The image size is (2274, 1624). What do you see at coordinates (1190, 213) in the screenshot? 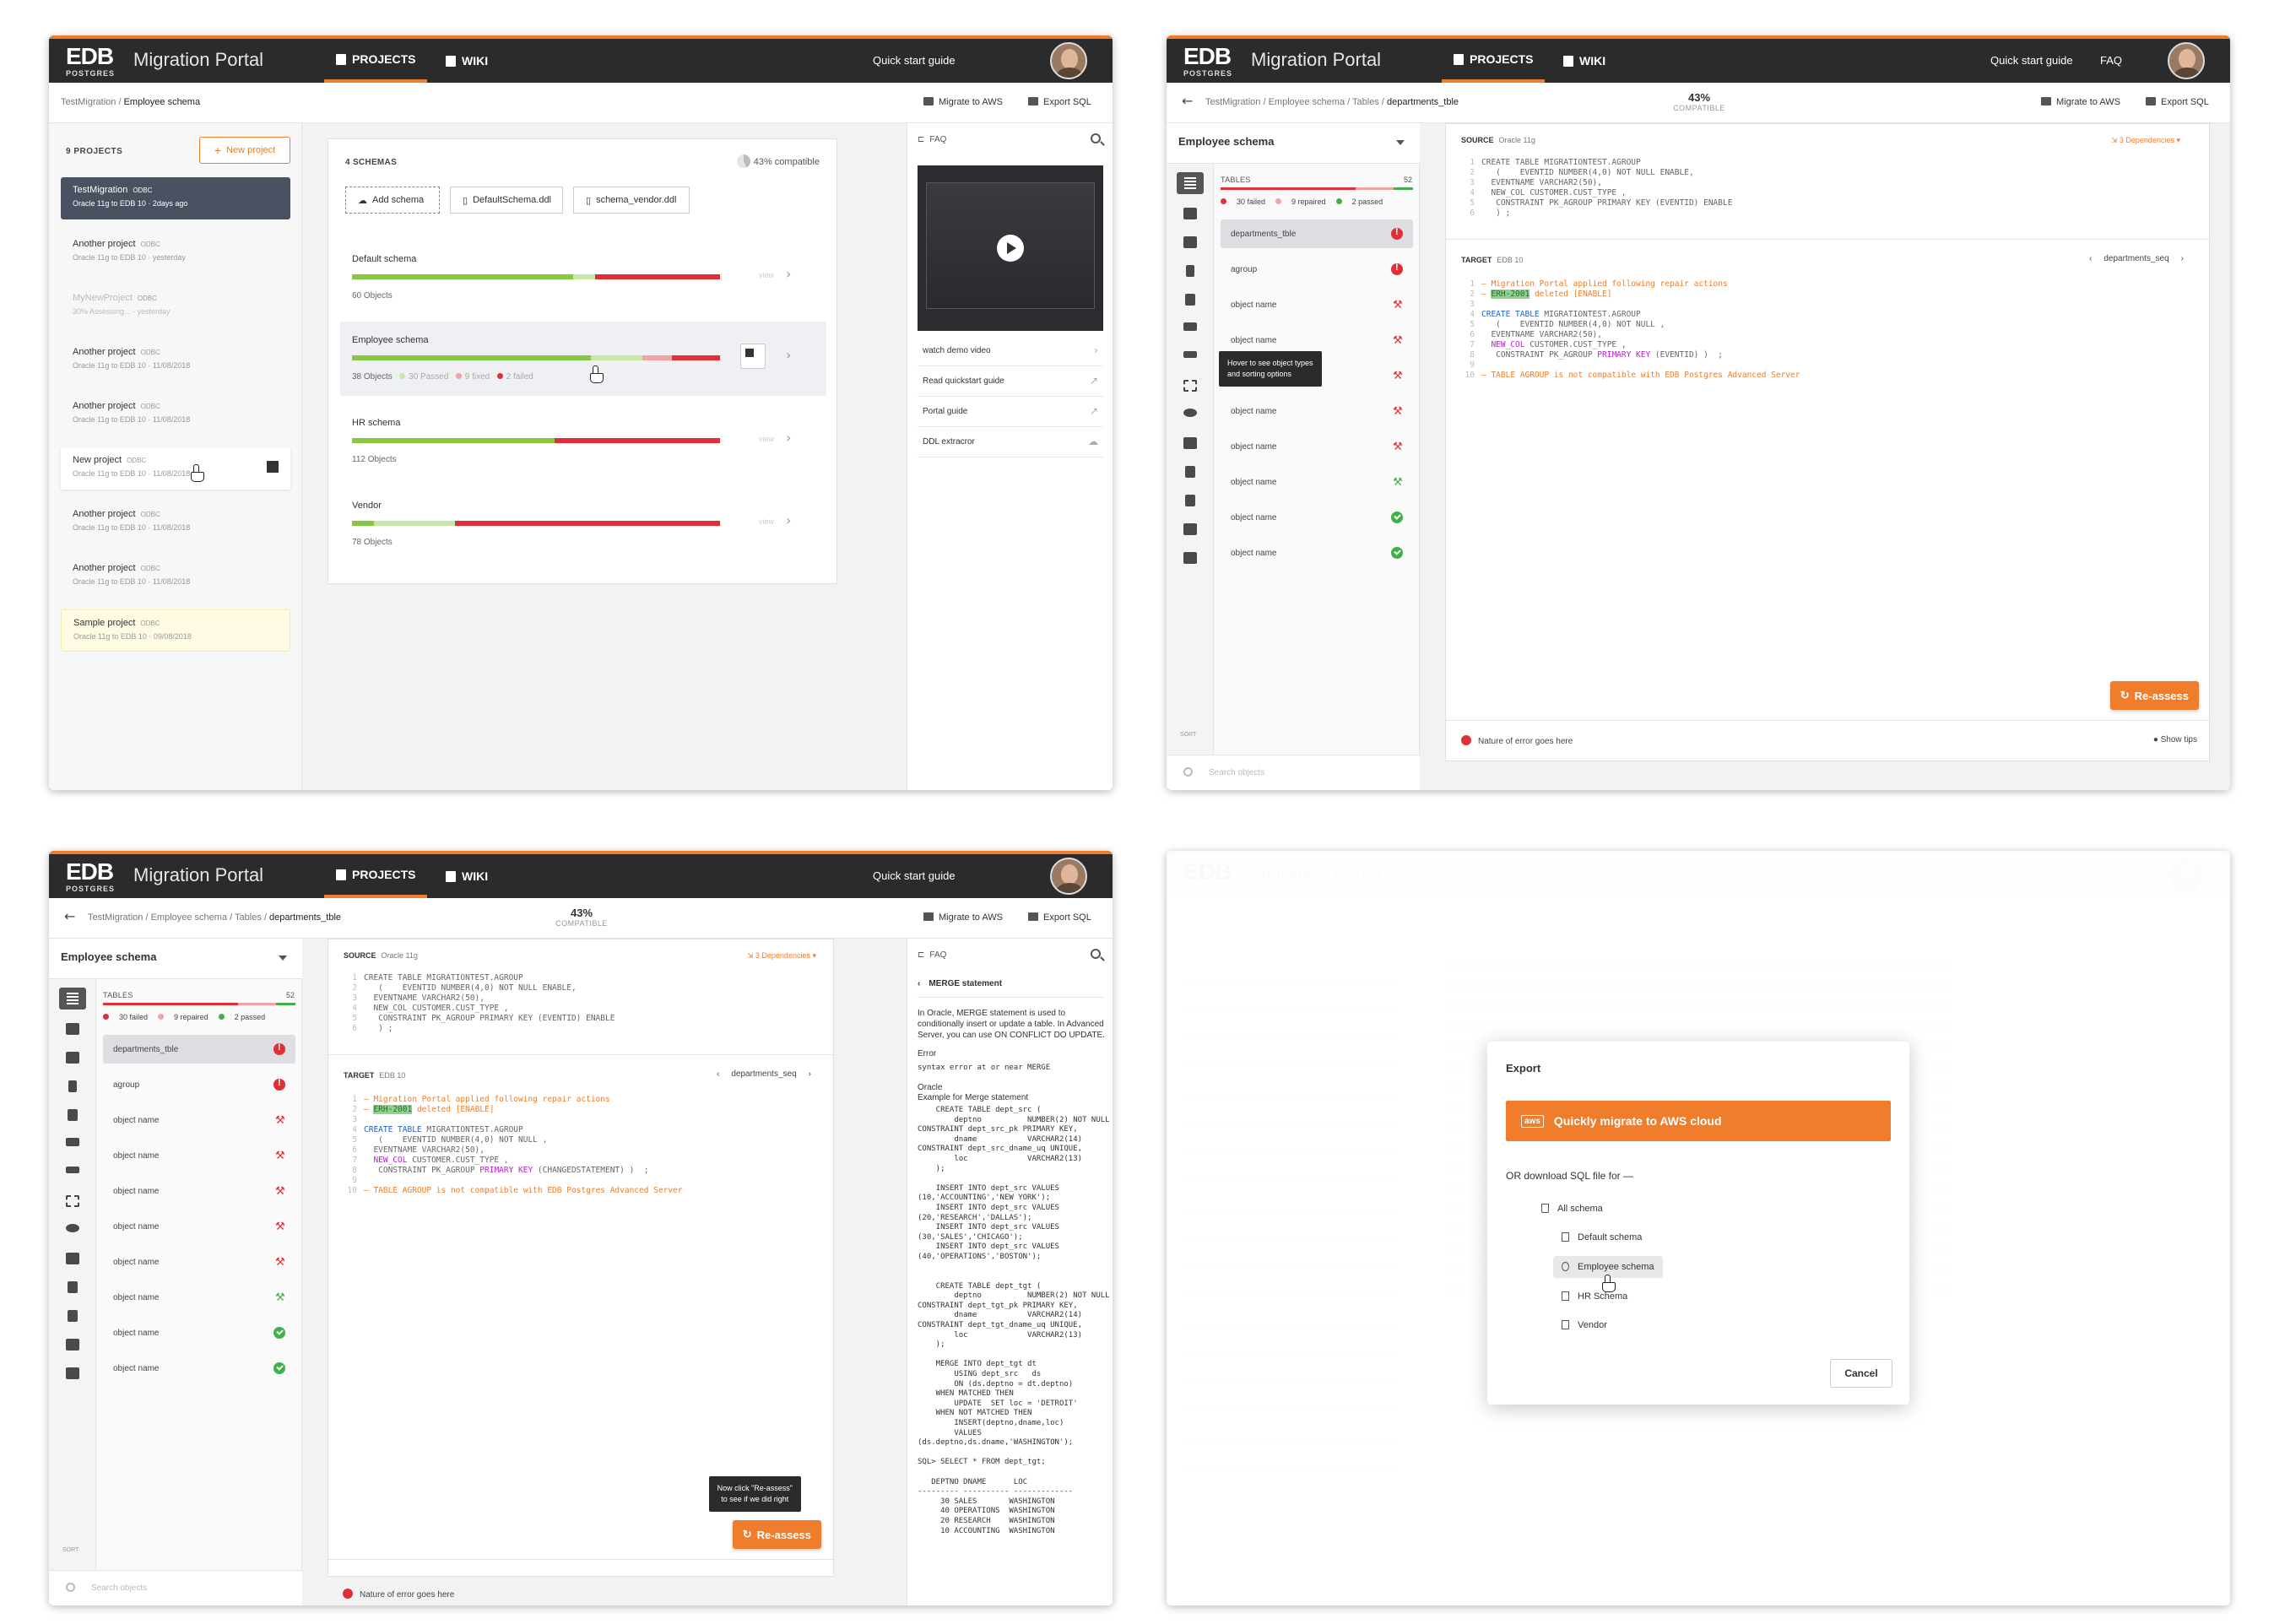
I see `database-icon` at bounding box center [1190, 213].